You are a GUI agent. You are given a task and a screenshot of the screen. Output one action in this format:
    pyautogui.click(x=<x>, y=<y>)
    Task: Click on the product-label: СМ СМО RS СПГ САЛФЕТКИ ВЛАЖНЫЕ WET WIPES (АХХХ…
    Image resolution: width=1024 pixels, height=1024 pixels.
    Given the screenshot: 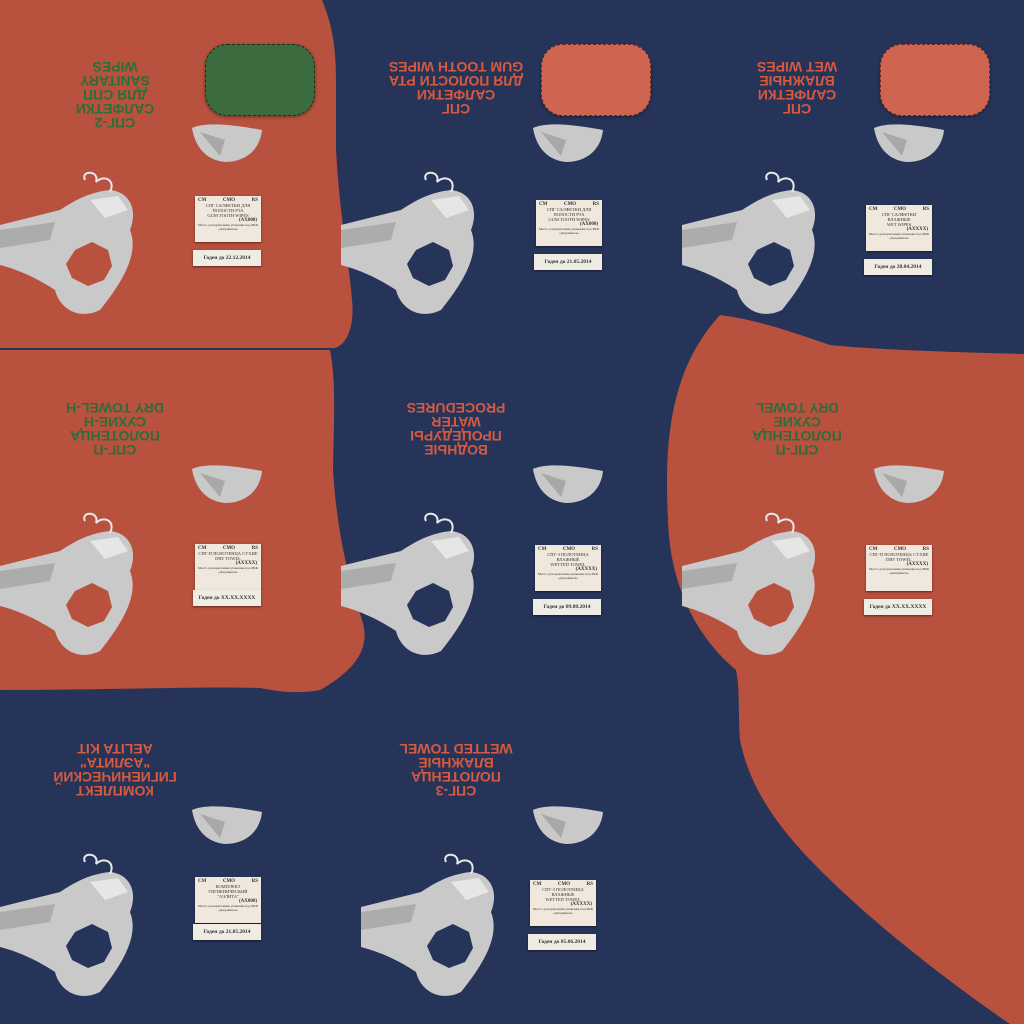 What is the action you would take?
    pyautogui.click(x=899, y=228)
    